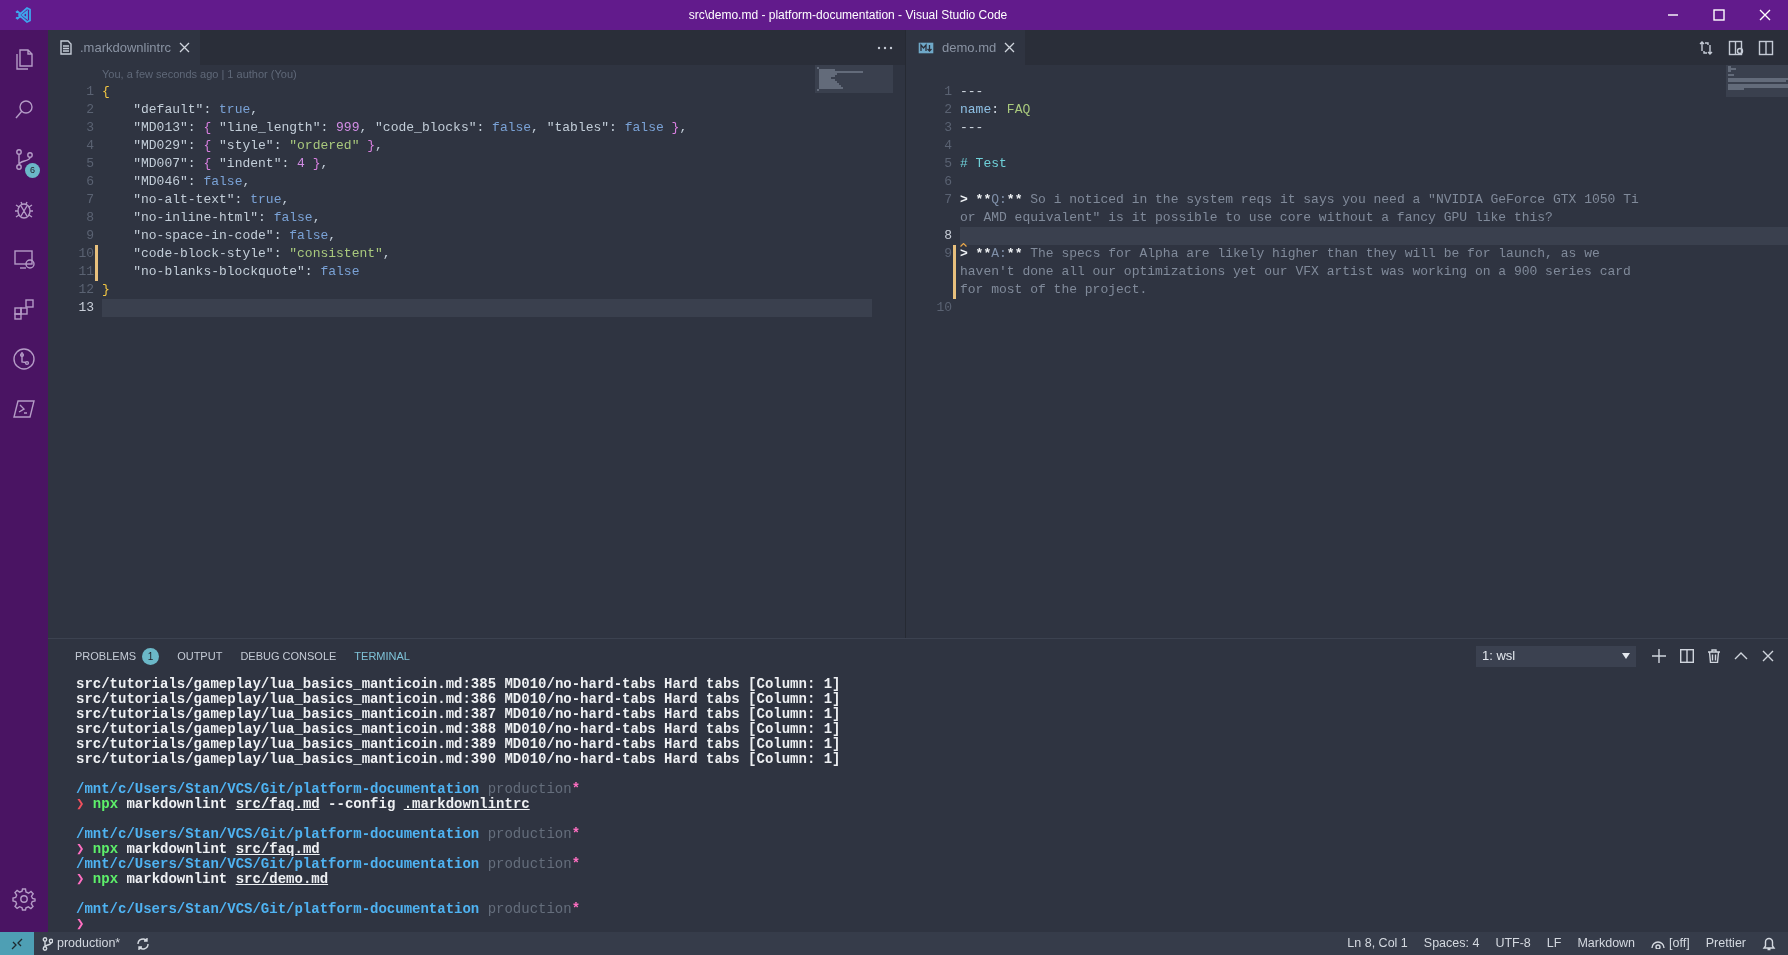 The width and height of the screenshot is (1788, 955). I want to click on terminal-line: src/tutorials/gameplay/lua_basics_manticoin.md:387 MD010/no-hard-tabs Hard tabs [Column: 1], so click(459, 714).